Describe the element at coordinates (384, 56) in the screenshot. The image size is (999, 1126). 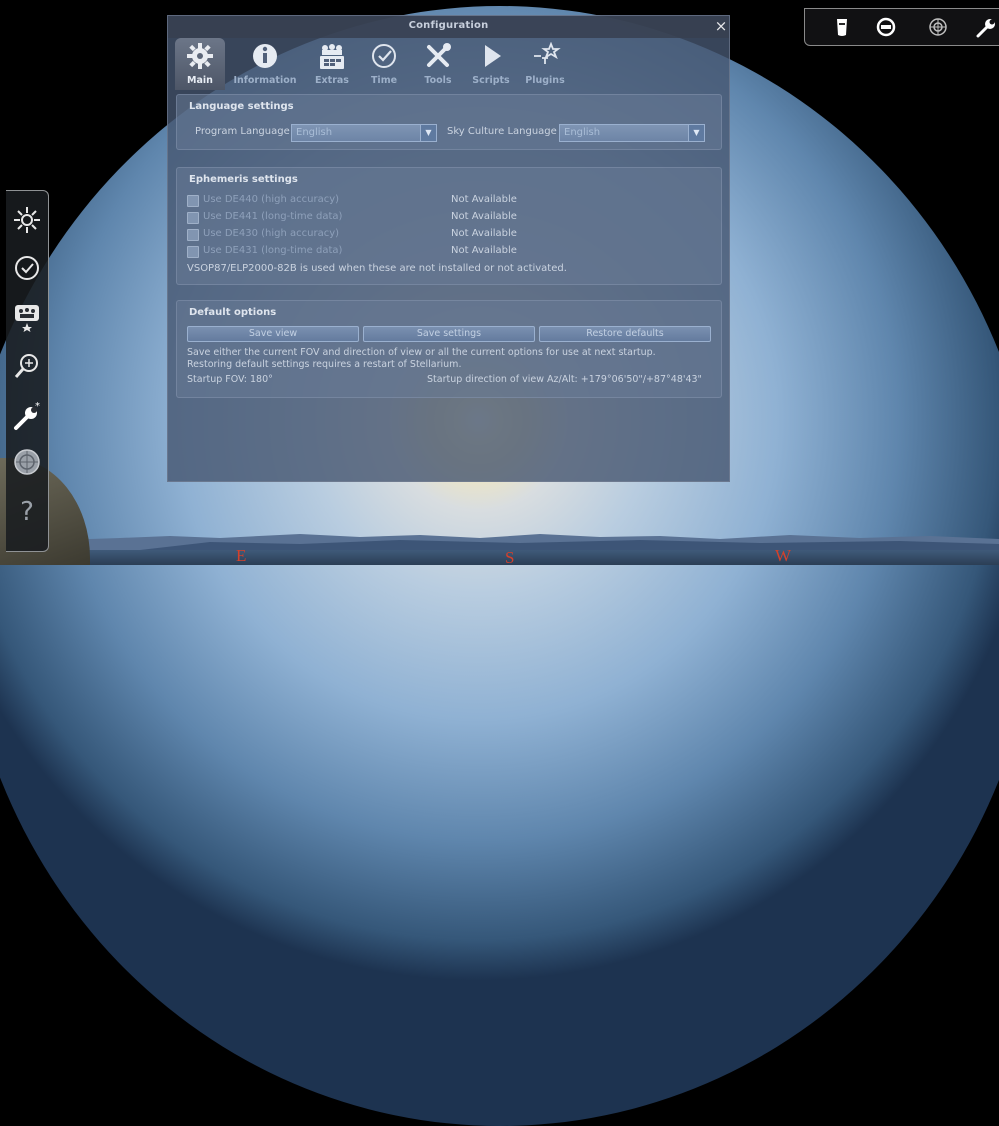
I see `clock-icon` at that location.